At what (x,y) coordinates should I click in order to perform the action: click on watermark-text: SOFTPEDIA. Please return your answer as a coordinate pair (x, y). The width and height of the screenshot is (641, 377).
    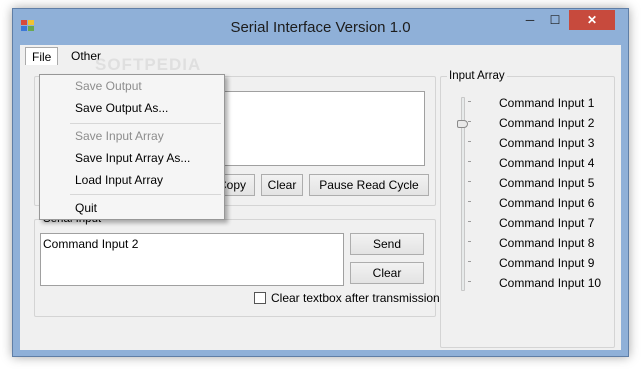
    Looking at the image, I should click on (148, 64).